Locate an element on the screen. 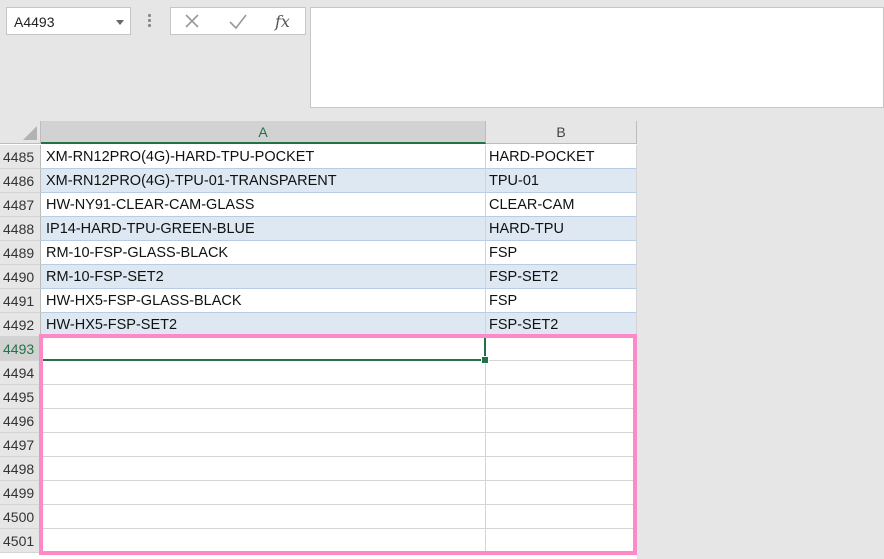 This screenshot has width=884, height=559. row-header: 4496 is located at coordinates (20, 421).